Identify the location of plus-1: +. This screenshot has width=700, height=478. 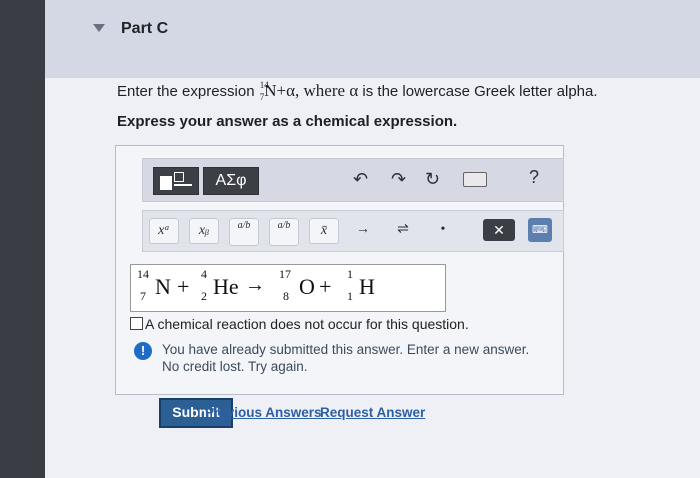
(183, 286).